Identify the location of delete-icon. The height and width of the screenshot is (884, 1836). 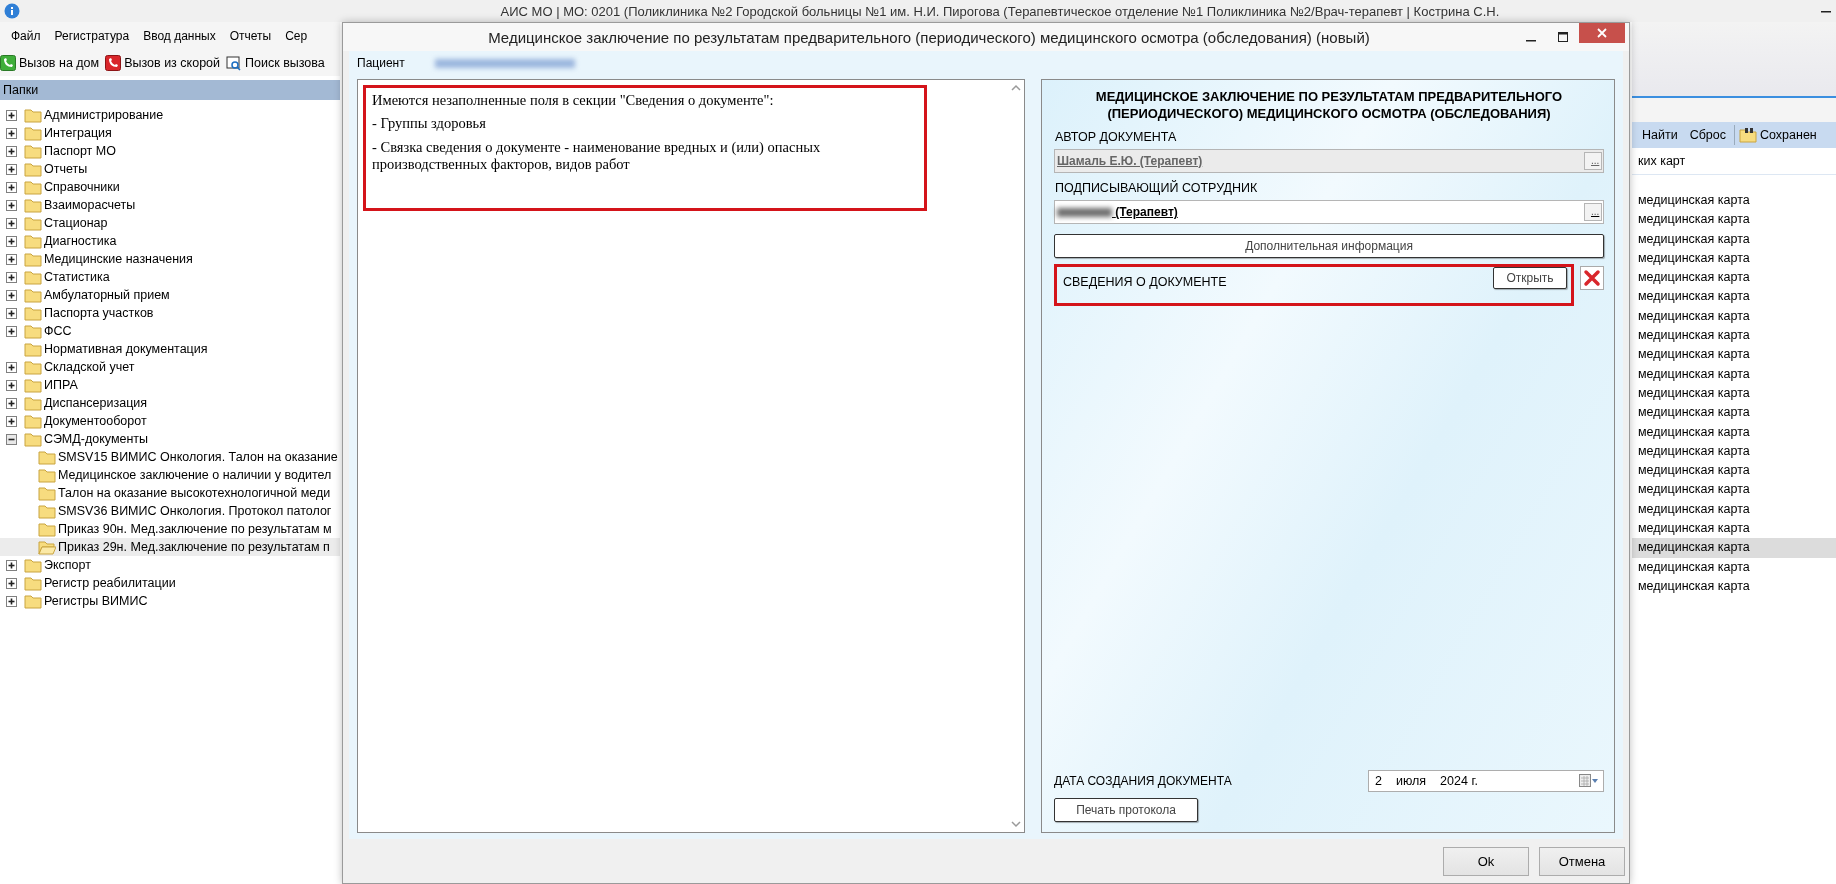
(1592, 278).